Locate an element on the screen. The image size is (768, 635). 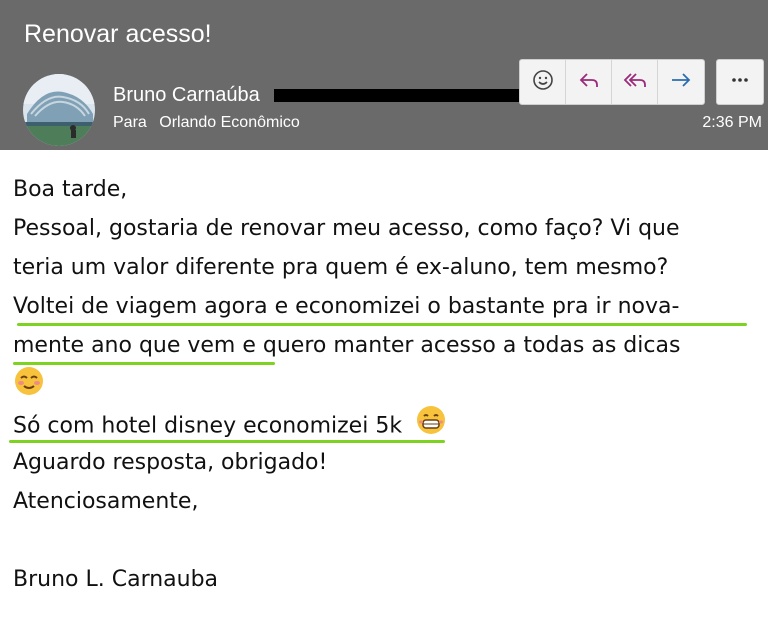
sender-avatar is located at coordinates (59, 110).